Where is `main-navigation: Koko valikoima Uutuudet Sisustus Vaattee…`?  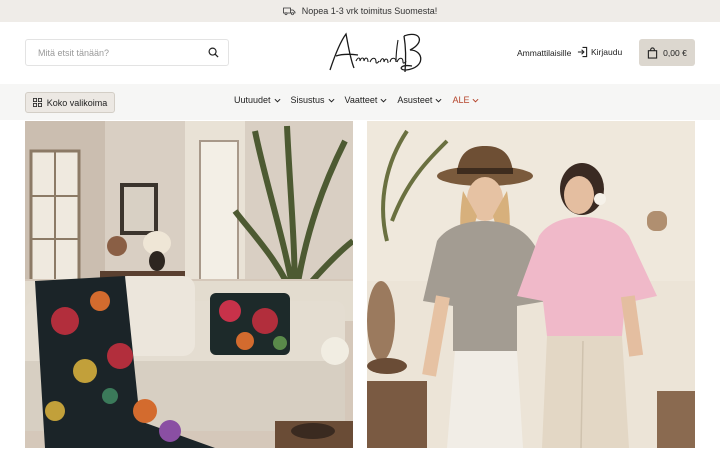
main-navigation: Koko valikoima Uutuudet Sisustus Vaattee… is located at coordinates (360, 102).